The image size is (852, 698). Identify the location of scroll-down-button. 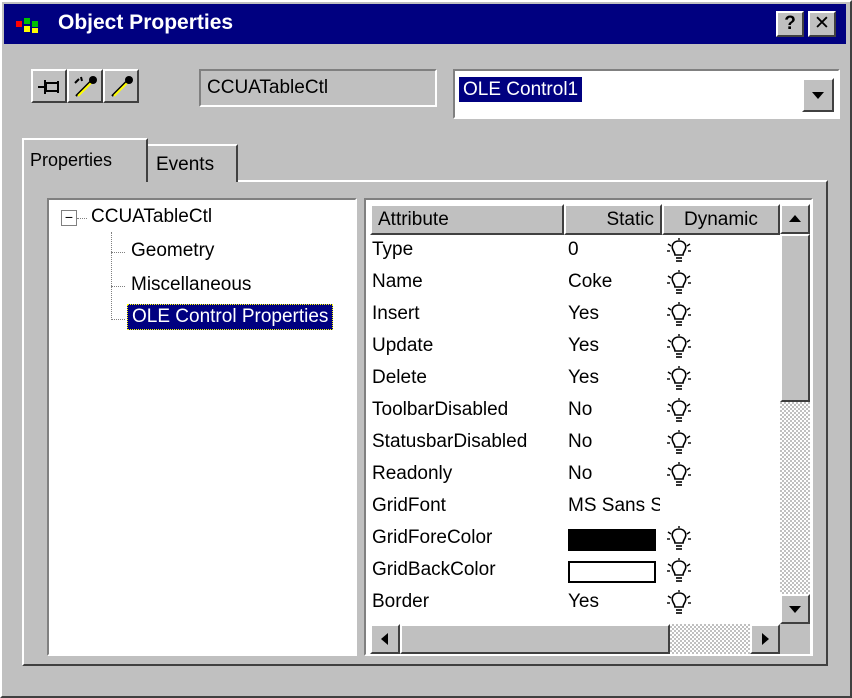
(795, 609).